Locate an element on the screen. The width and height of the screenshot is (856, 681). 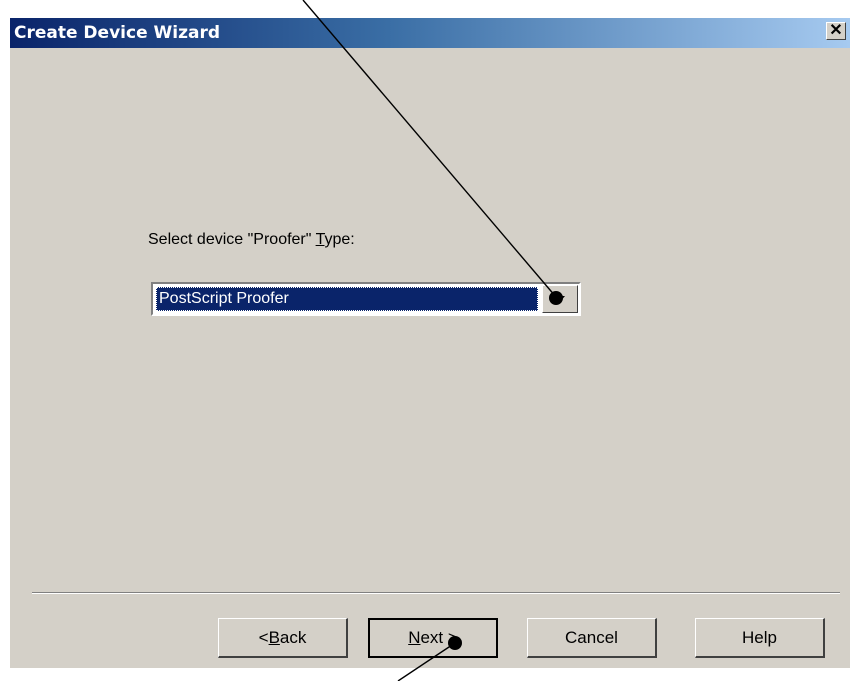
annotation-dot-next is located at coordinates (455, 643).